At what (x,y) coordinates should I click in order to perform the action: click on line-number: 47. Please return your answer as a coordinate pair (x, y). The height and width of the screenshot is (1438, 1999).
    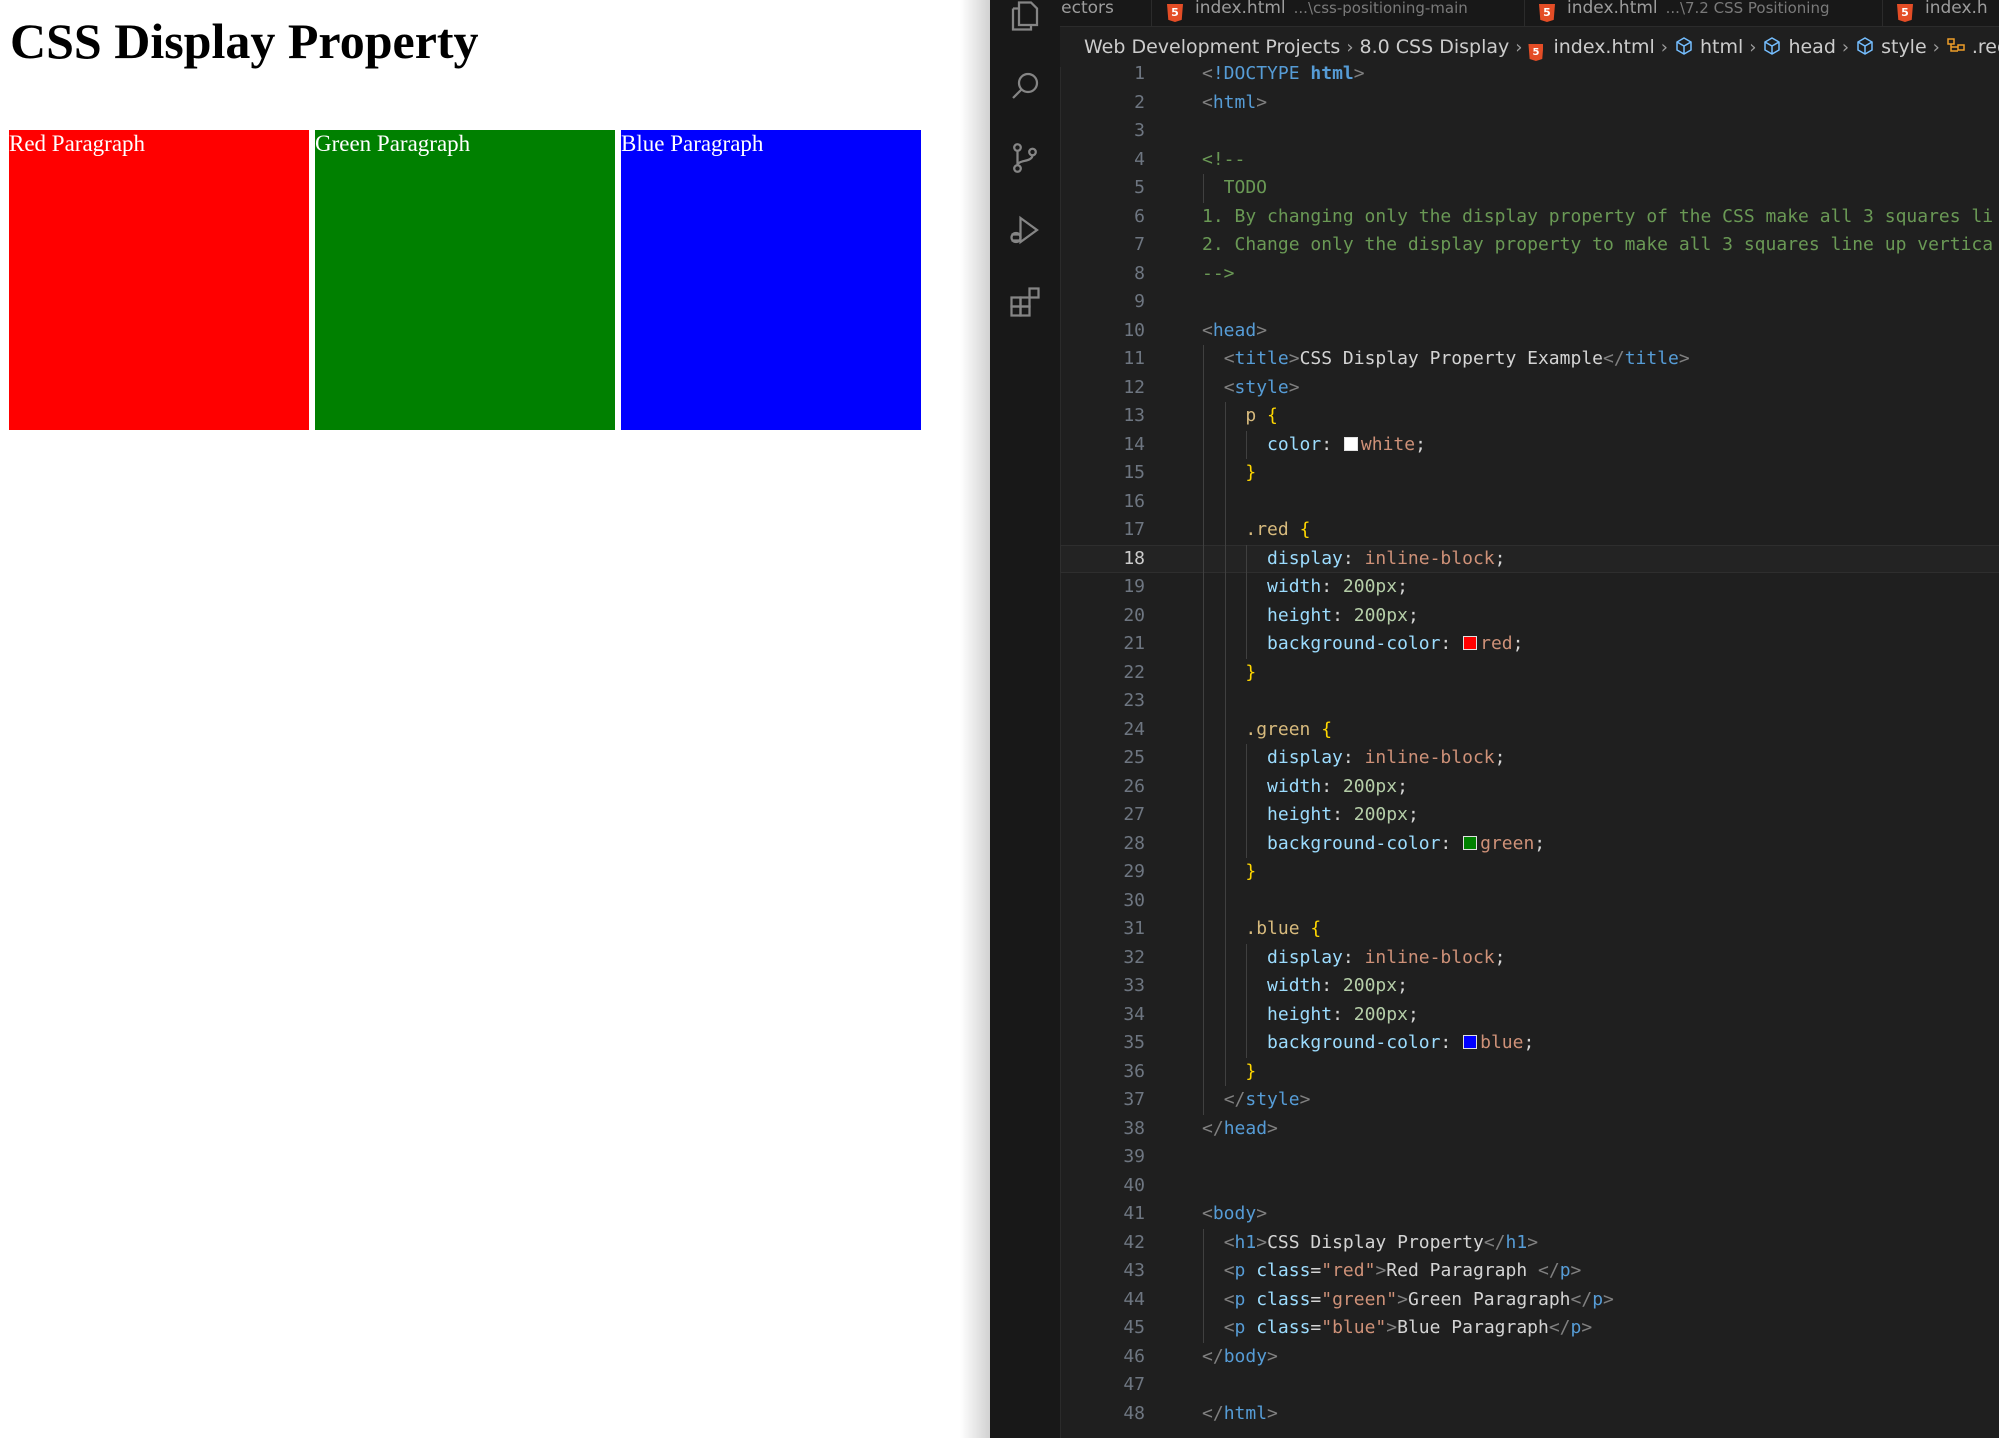
    Looking at the image, I should click on (1134, 1384).